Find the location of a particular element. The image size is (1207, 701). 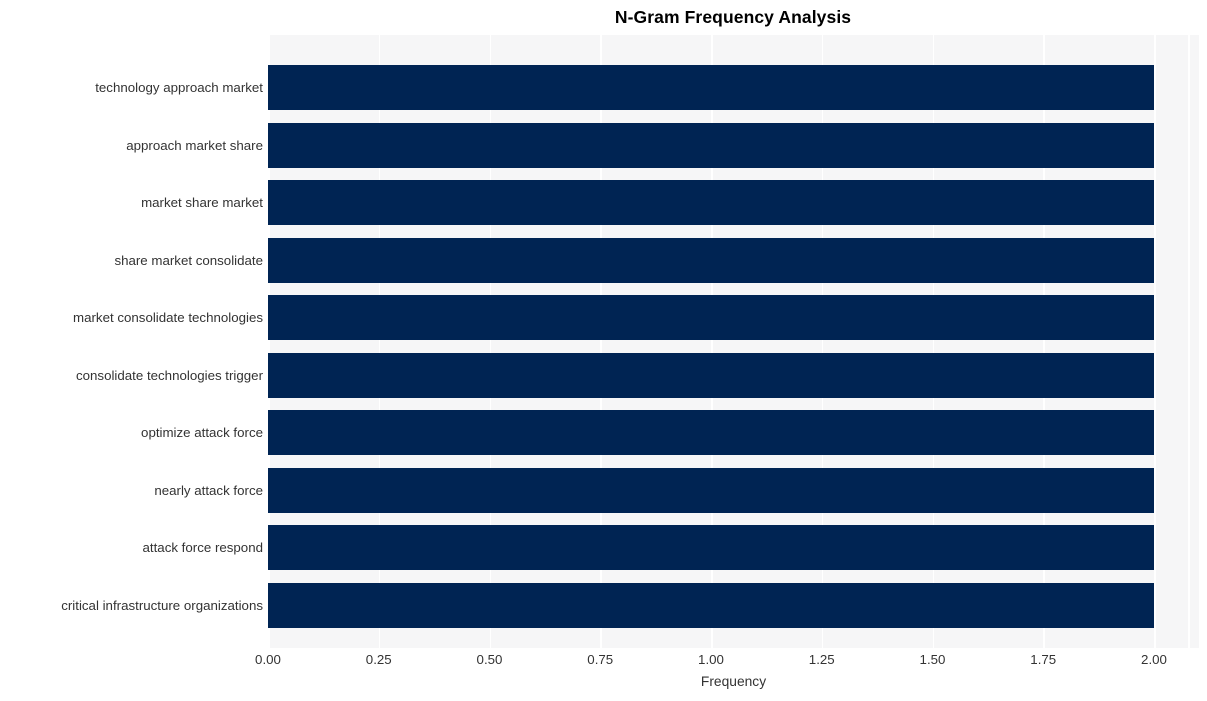

x-axis-title: Frequency is located at coordinates (733, 681).